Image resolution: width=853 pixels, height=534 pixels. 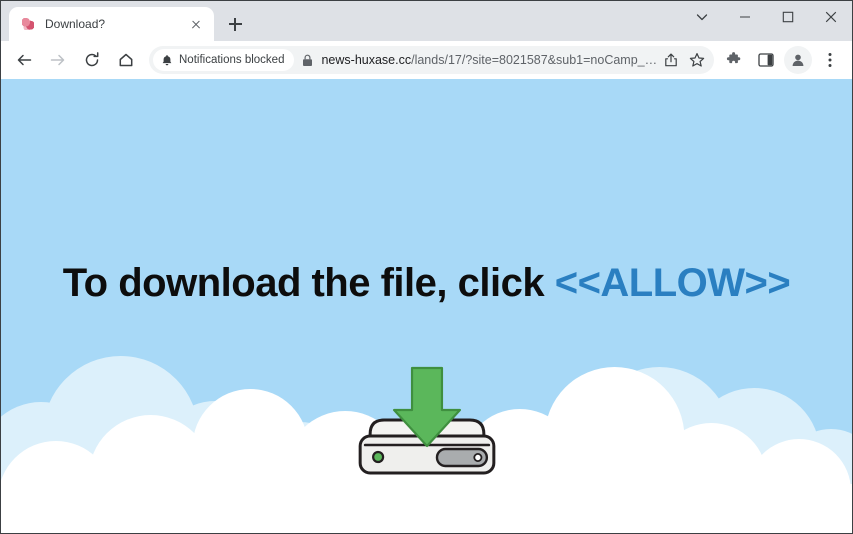 I want to click on lock-icon, so click(x=307, y=60).